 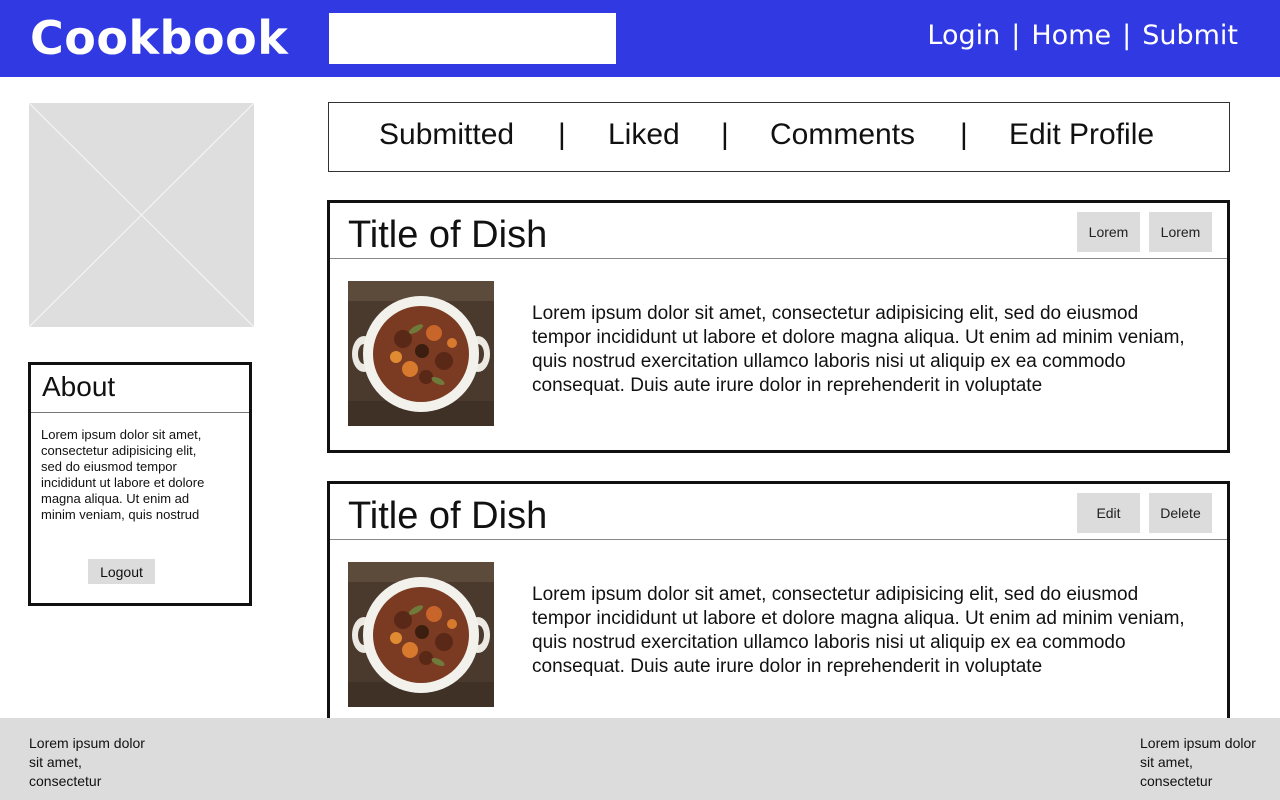 What do you see at coordinates (1071, 35) in the screenshot?
I see `nav-home-link: Home` at bounding box center [1071, 35].